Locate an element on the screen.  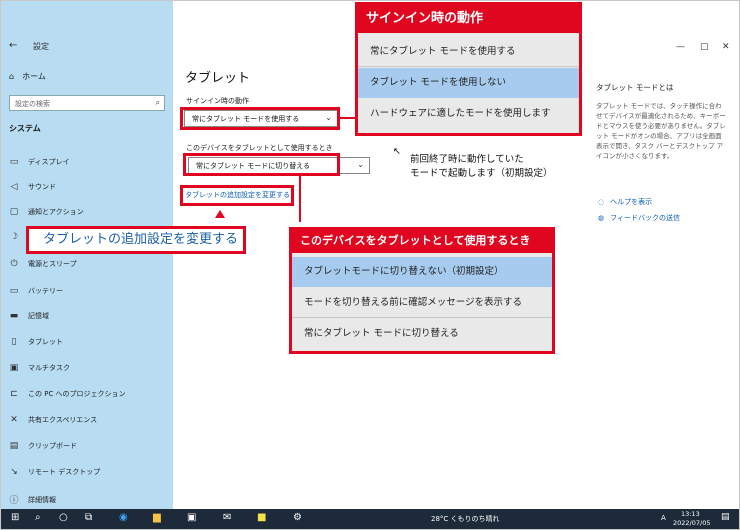
focus-icon: ☽ is located at coordinates (14, 237).